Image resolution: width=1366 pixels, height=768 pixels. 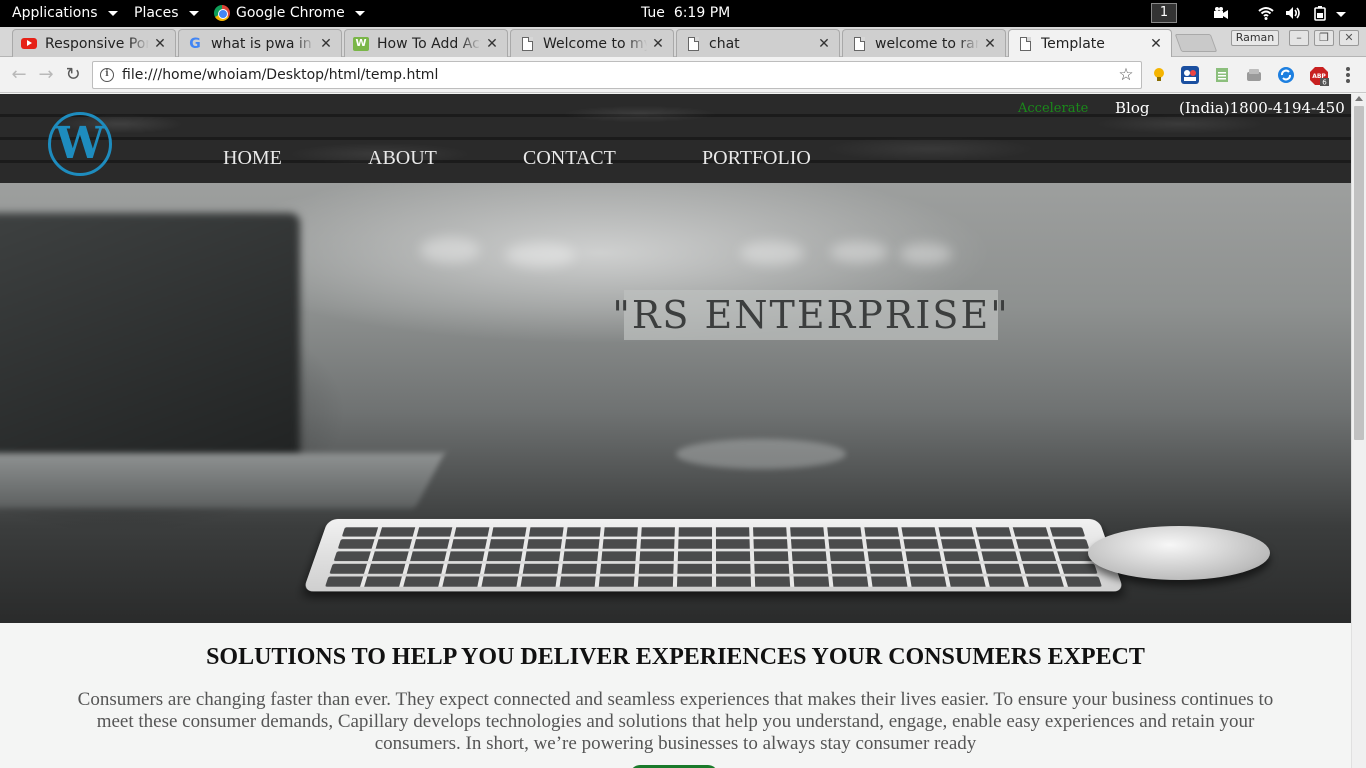 I want to click on blog-link: Blog, so click(x=1132, y=108).